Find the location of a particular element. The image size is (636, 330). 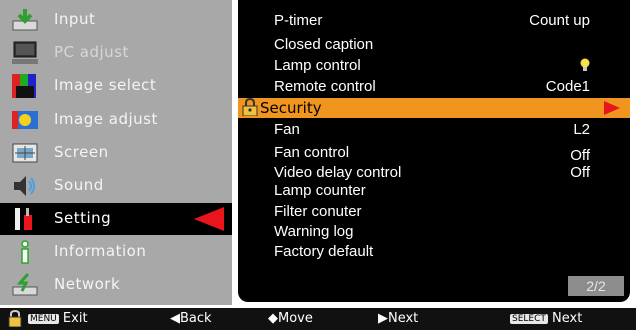

row-fan: Fan L2 is located at coordinates (434, 130).